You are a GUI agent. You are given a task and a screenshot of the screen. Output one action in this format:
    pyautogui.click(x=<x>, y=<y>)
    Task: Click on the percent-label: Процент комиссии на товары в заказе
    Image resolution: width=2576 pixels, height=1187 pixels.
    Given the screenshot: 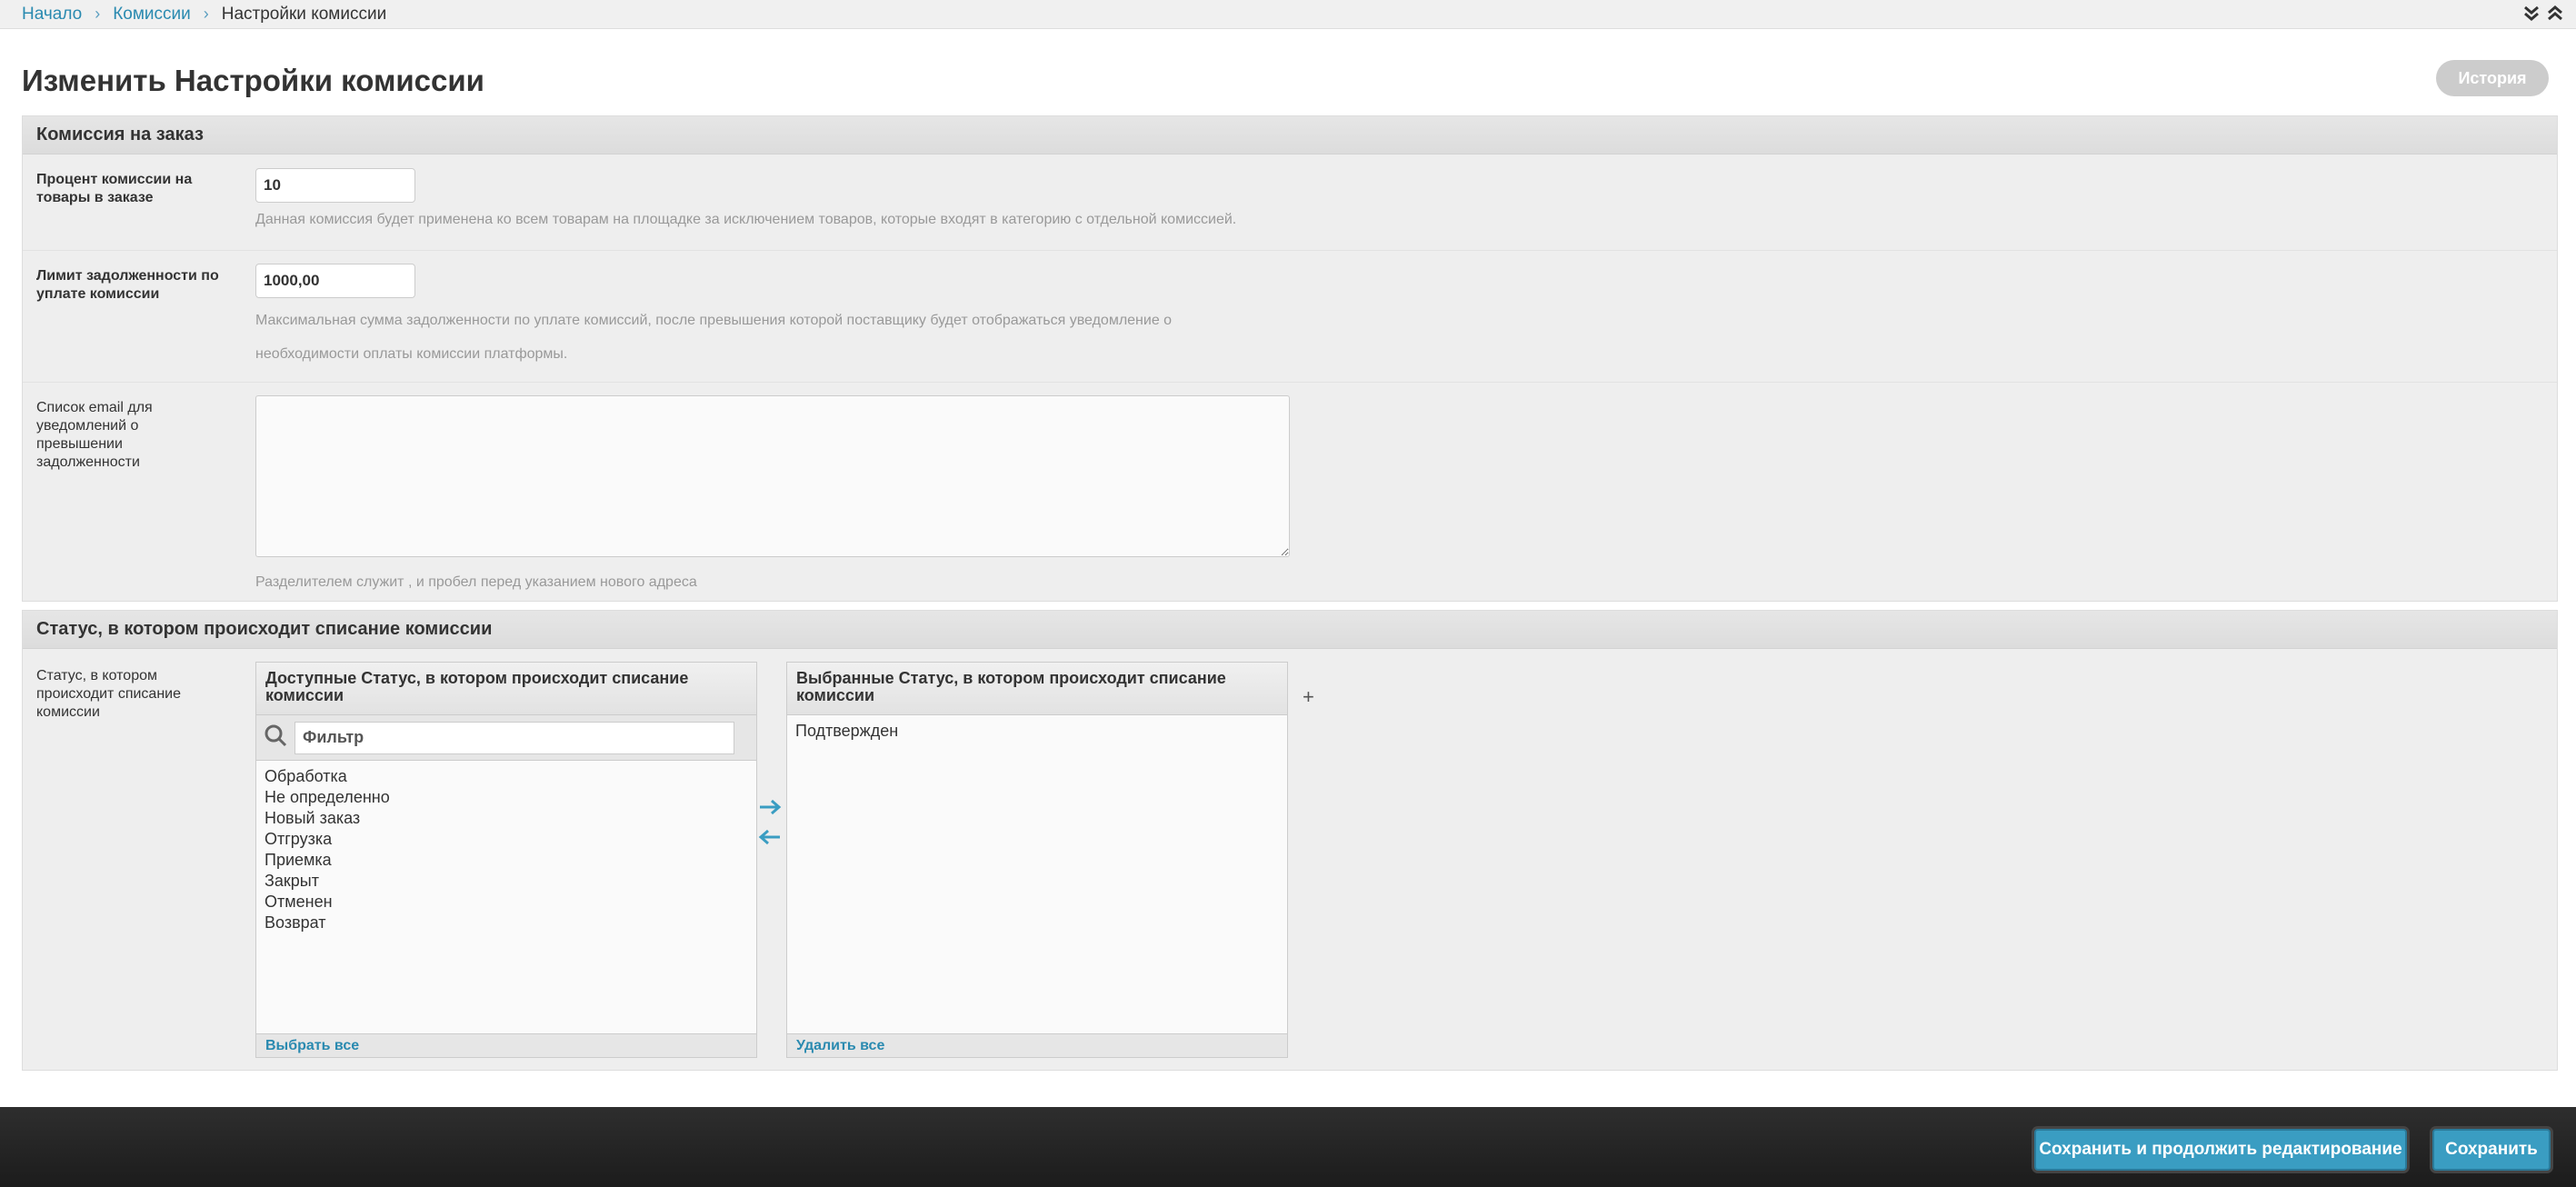 What is the action you would take?
    pyautogui.click(x=114, y=188)
    